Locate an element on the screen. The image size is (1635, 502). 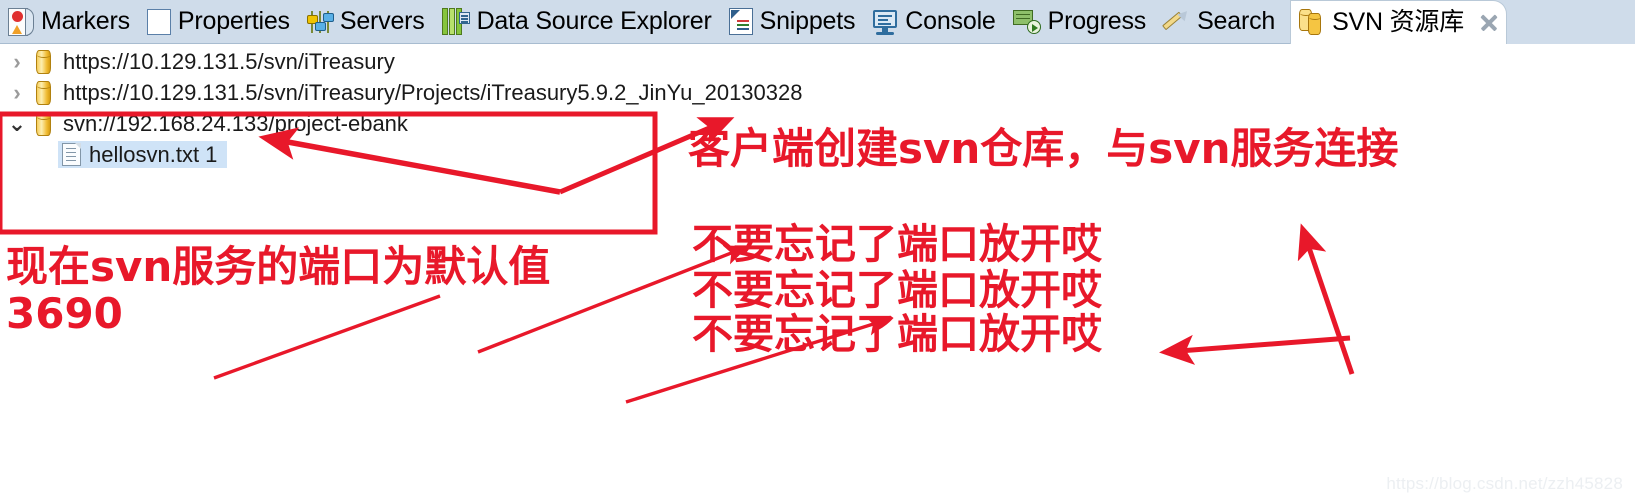
tab-snippets: Snippets is located at coordinates (793, 22).